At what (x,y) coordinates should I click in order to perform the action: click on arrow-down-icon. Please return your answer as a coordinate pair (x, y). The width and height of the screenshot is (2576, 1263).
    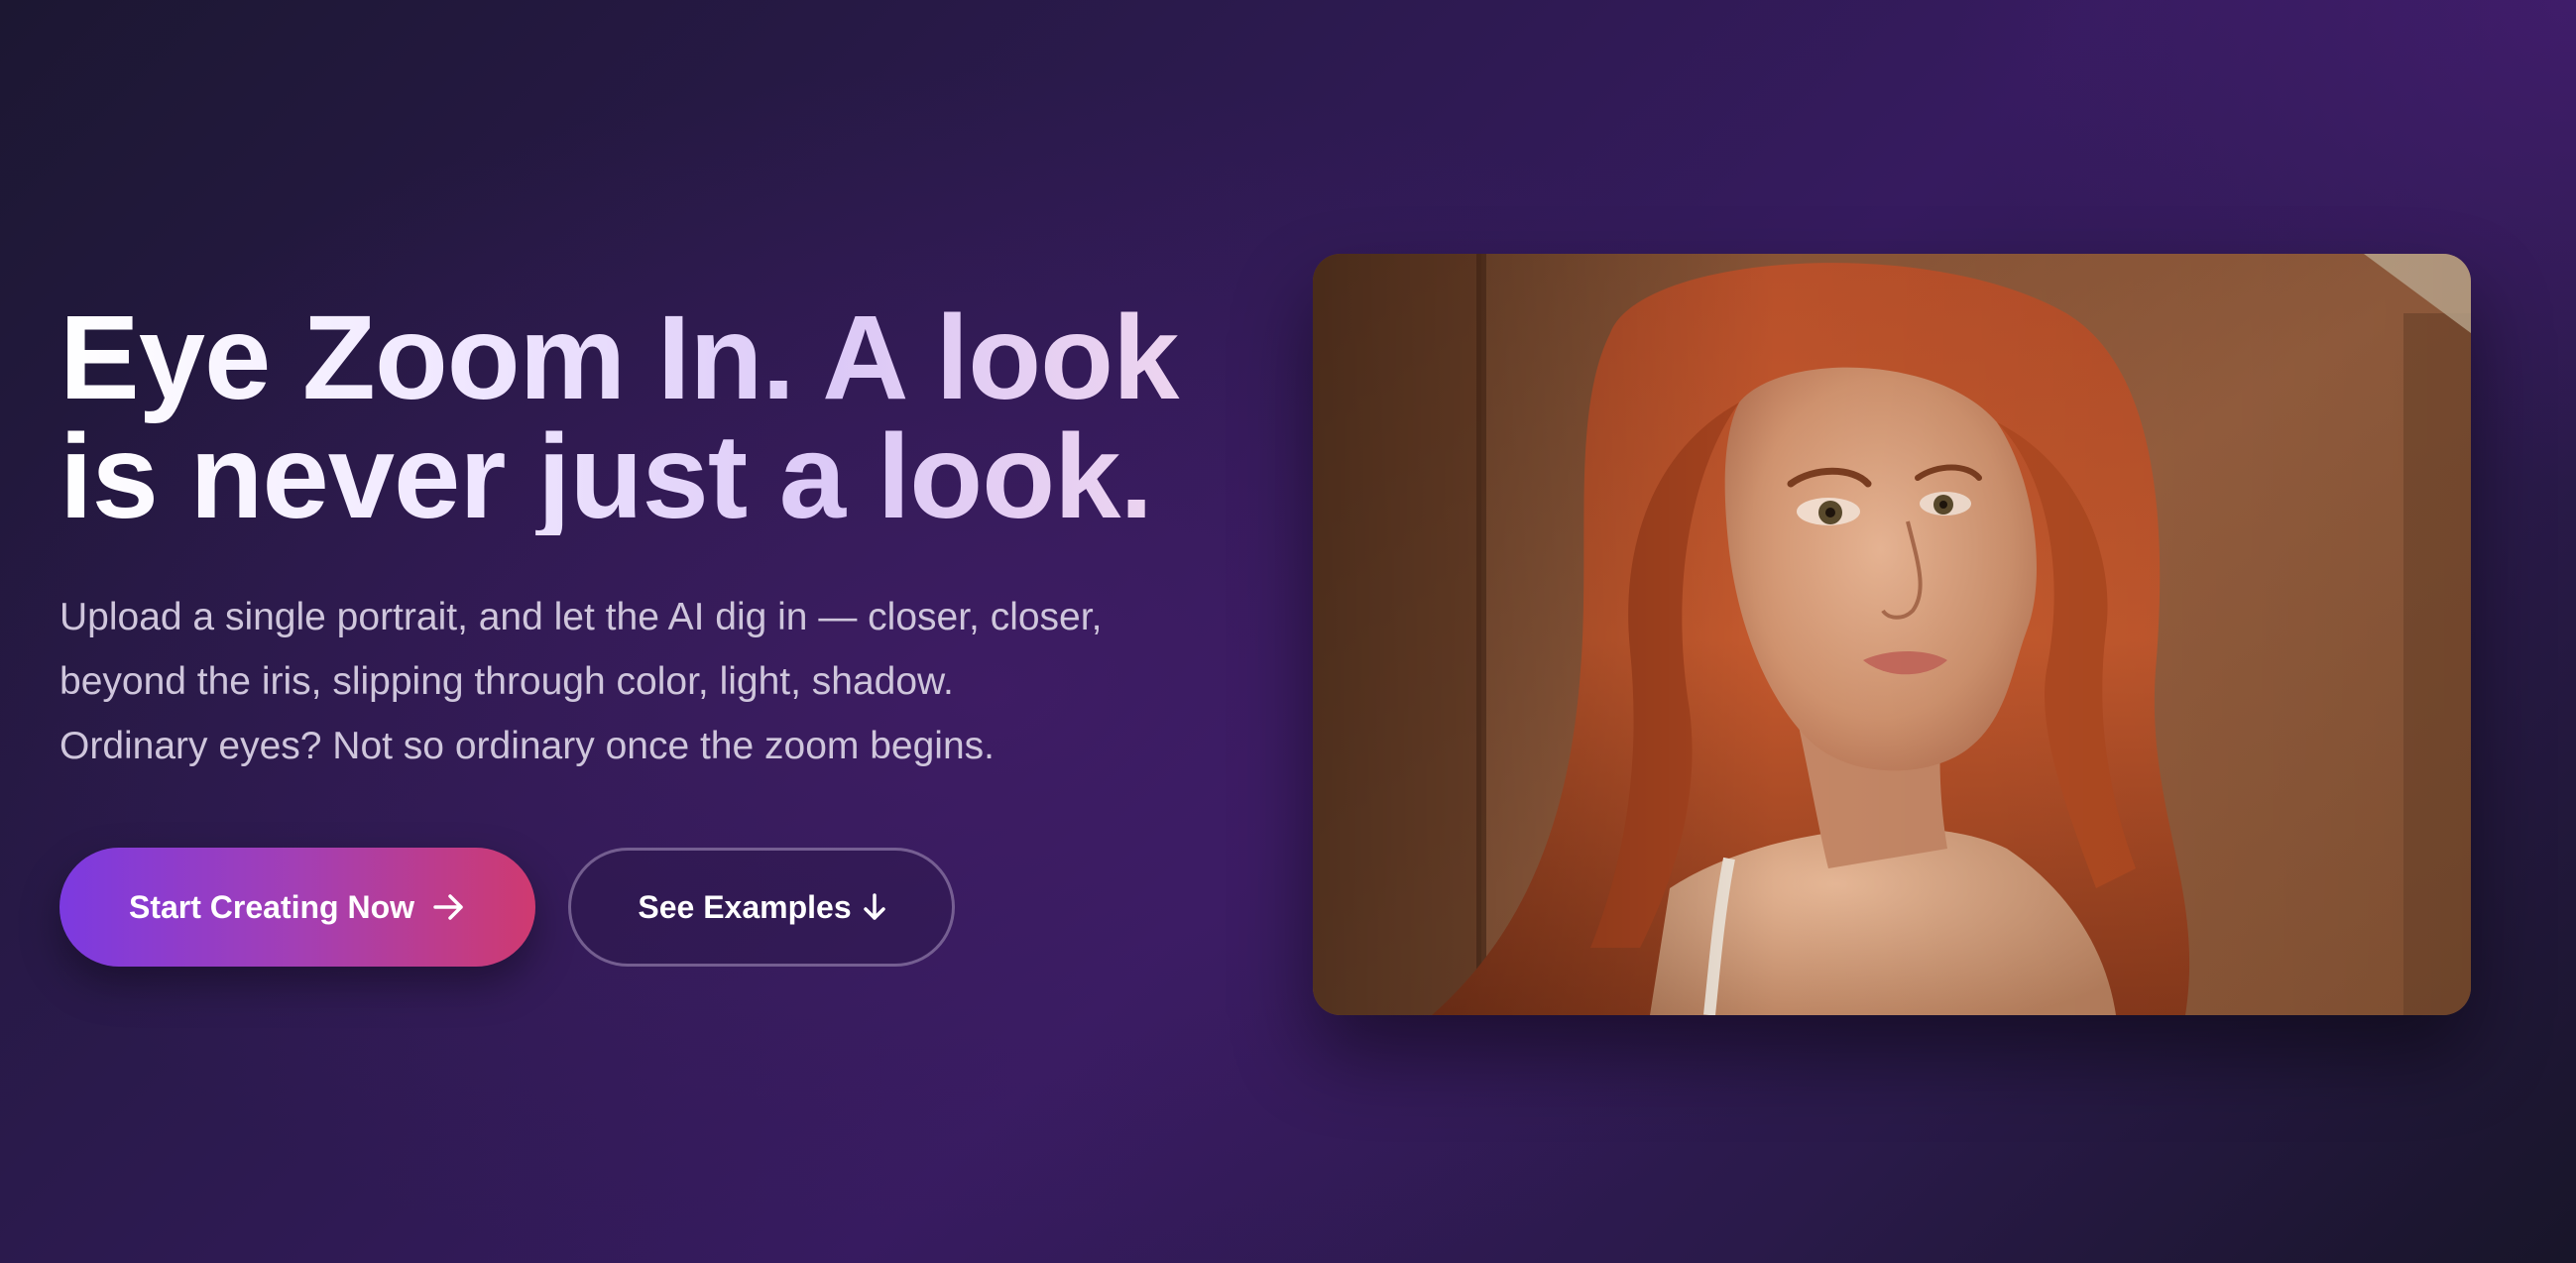
    Looking at the image, I should click on (874, 907).